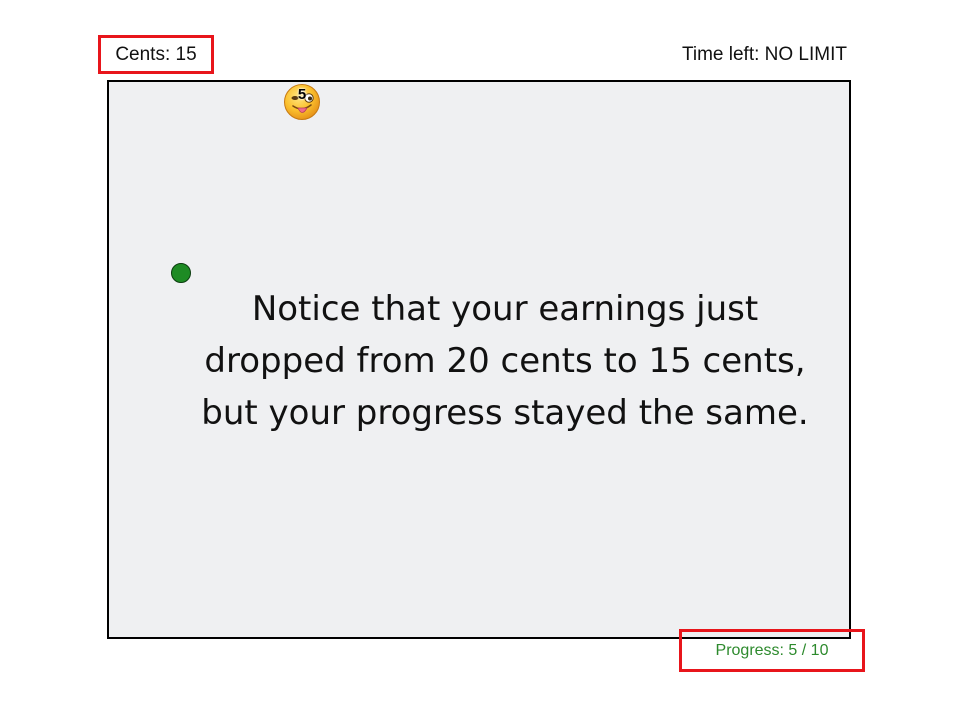  I want to click on progress-counter-text: Progress: 5 / 10, so click(772, 650).